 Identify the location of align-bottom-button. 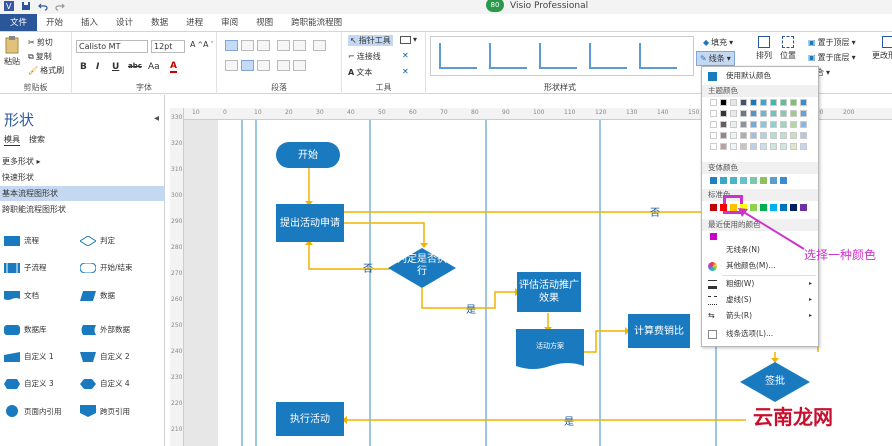
(263, 45).